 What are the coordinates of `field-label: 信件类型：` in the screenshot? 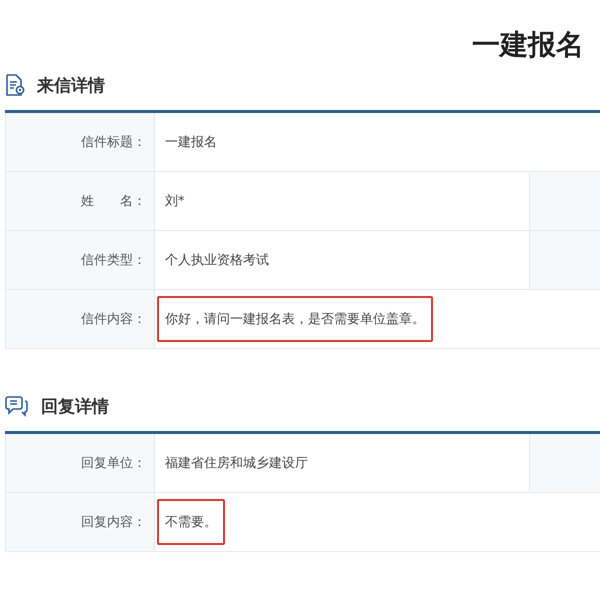 It's located at (80, 260).